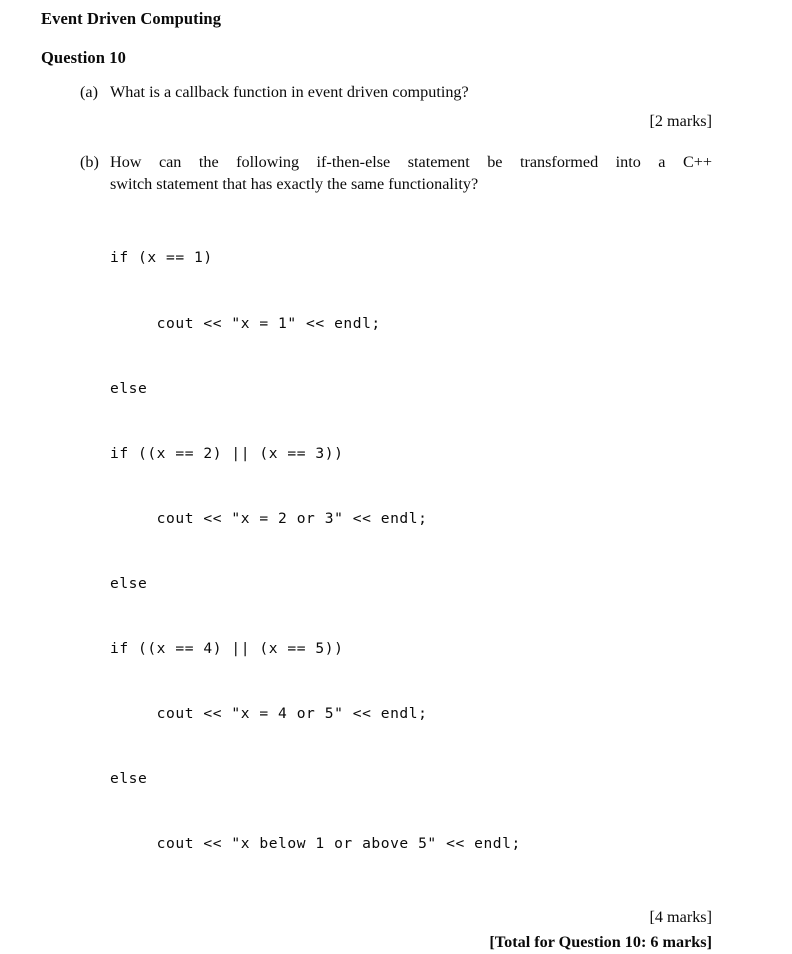  What do you see at coordinates (83, 57) in the screenshot?
I see `question-heading: Question 10` at bounding box center [83, 57].